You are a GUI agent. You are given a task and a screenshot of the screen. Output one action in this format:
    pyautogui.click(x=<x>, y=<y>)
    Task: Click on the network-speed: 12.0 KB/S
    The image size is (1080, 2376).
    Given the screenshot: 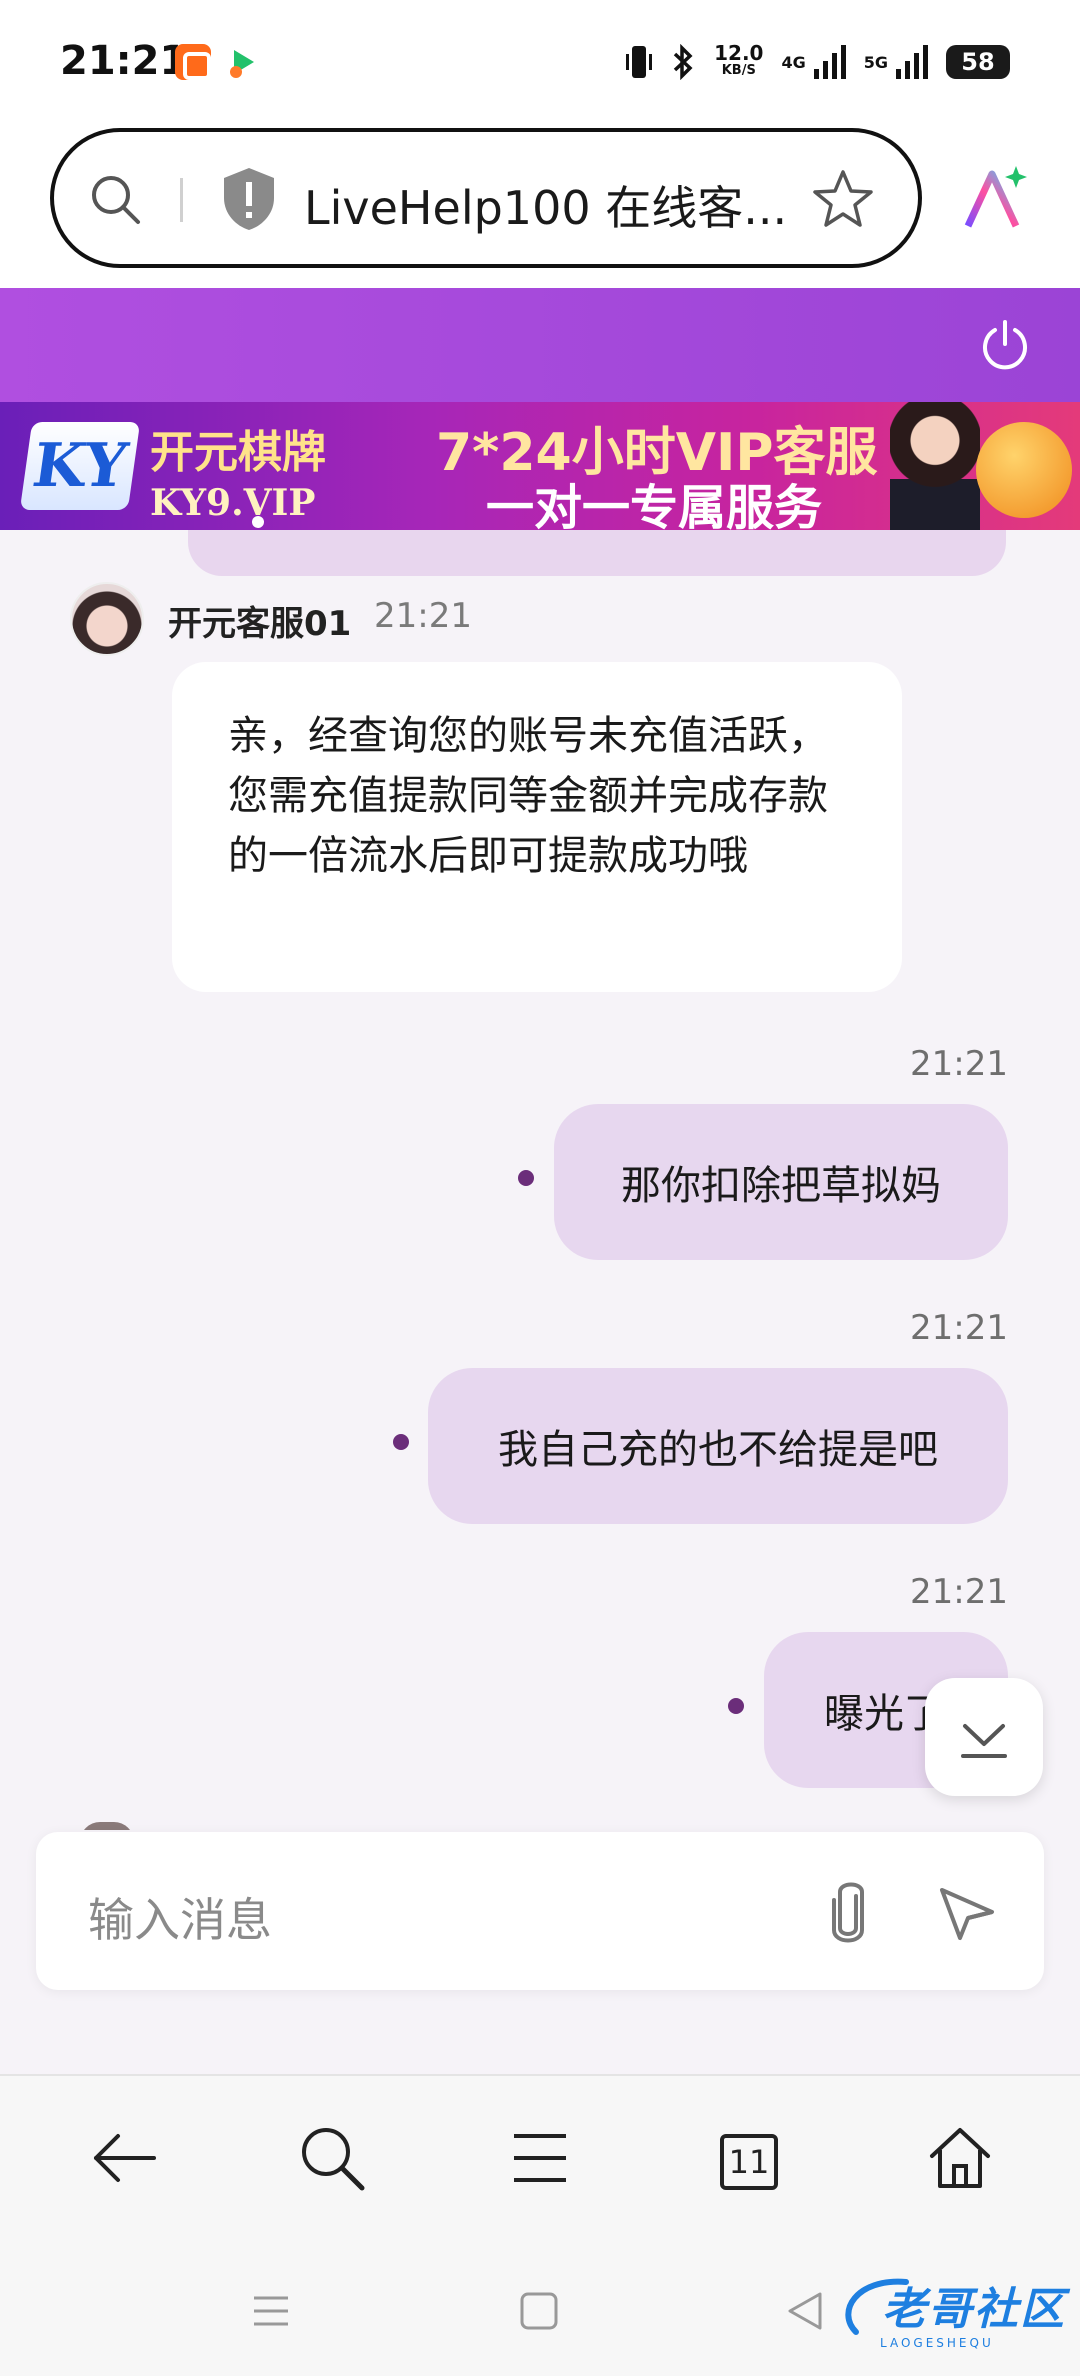 What is the action you would take?
    pyautogui.click(x=739, y=59)
    